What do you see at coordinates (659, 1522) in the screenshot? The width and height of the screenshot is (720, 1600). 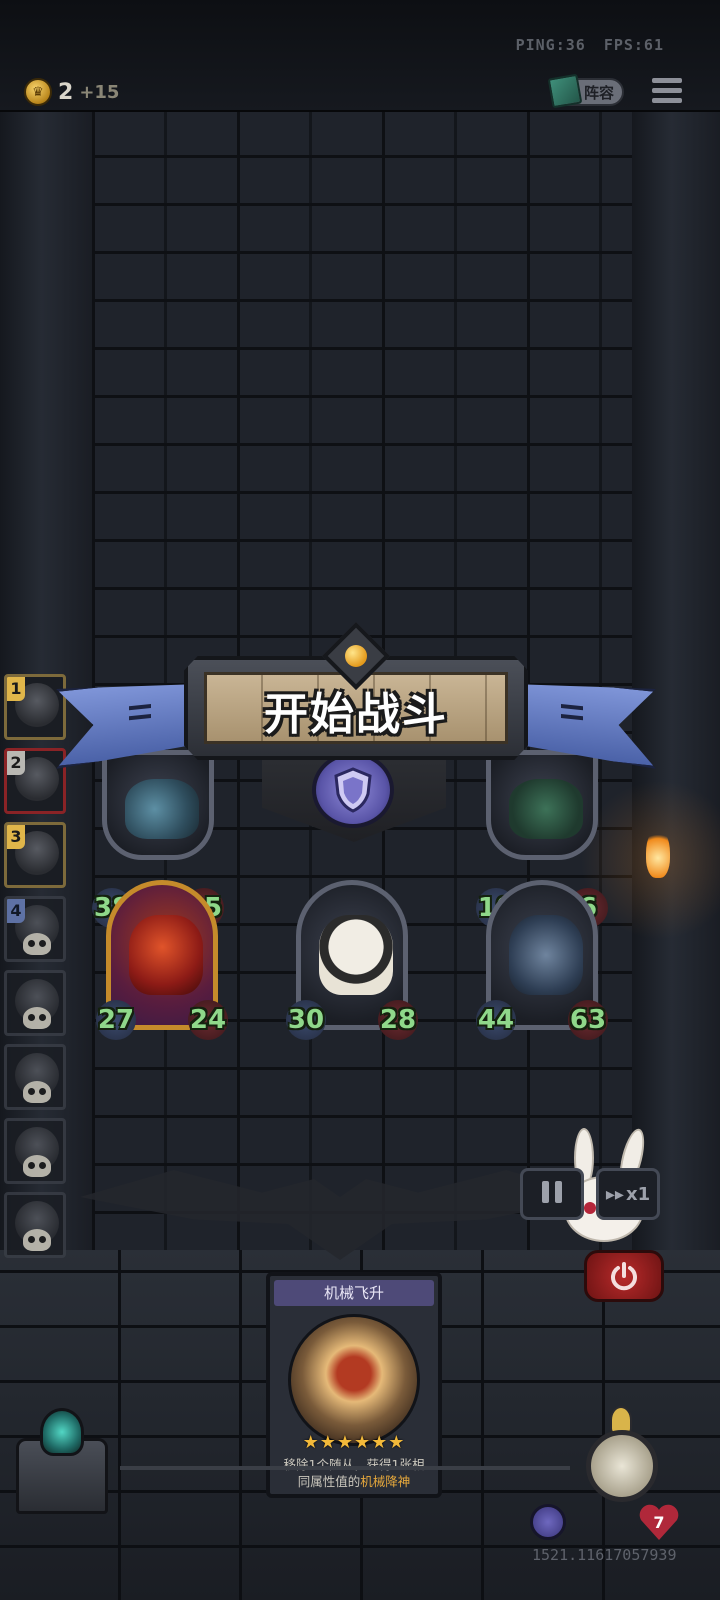 I see `player-health: 7` at bounding box center [659, 1522].